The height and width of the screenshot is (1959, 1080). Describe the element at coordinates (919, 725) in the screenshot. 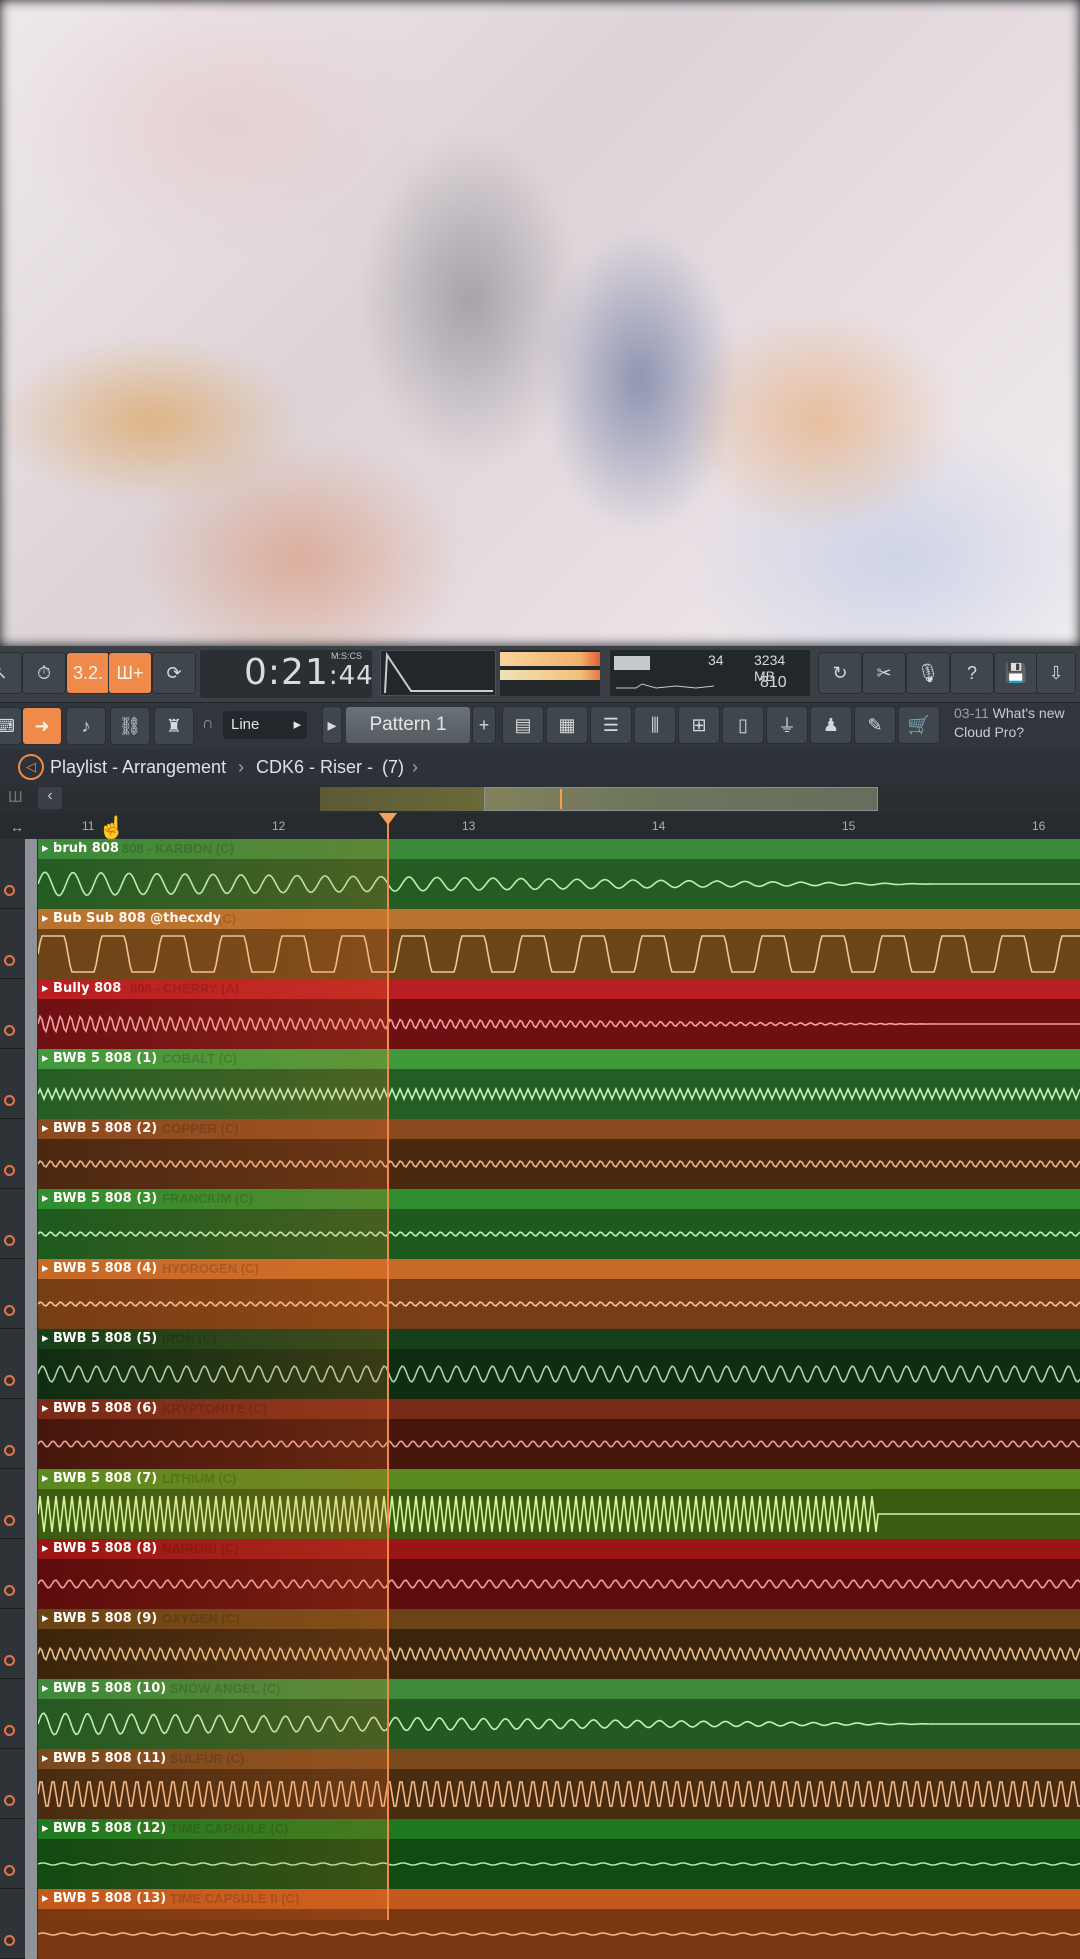

I see `cart-icon: 🛒` at that location.